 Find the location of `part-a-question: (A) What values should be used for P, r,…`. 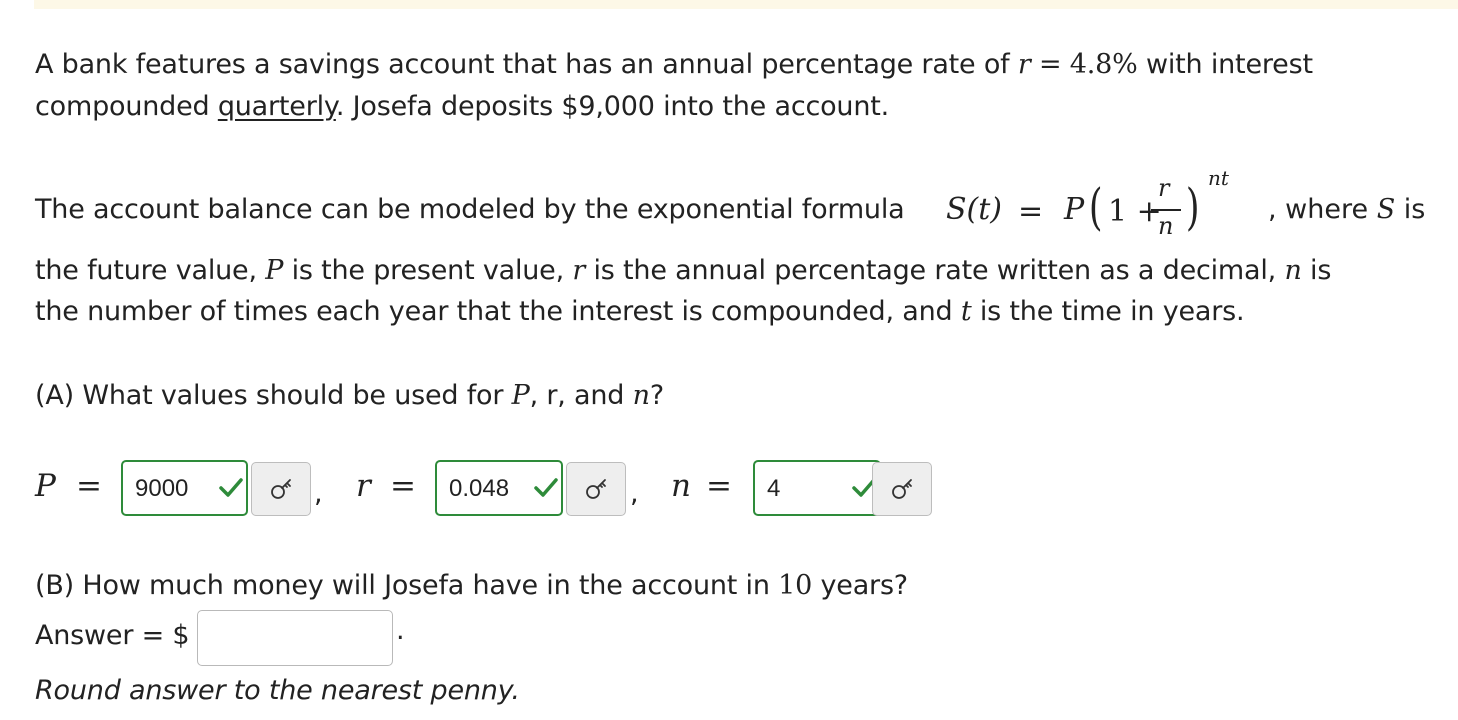

part-a-question: (A) What values should be used for P, r,… is located at coordinates (349, 395).